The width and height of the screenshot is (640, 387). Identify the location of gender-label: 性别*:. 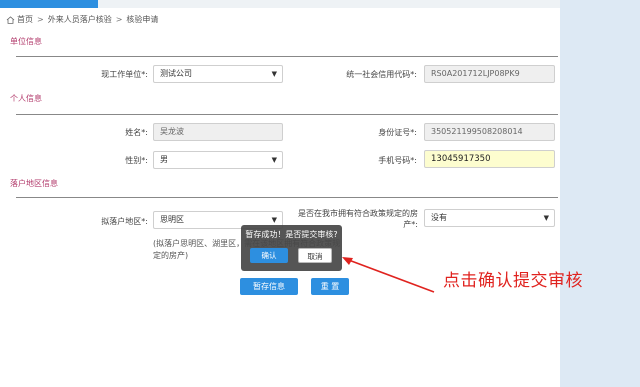
(136, 160).